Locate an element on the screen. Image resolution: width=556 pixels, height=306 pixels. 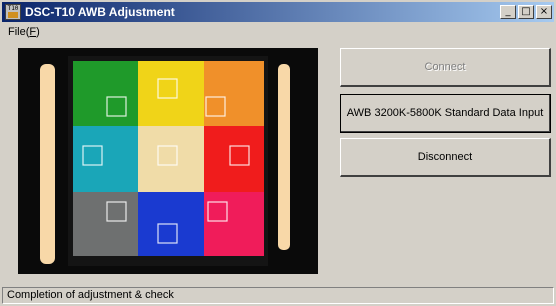
app-icon: T10 is located at coordinates (13, 12).